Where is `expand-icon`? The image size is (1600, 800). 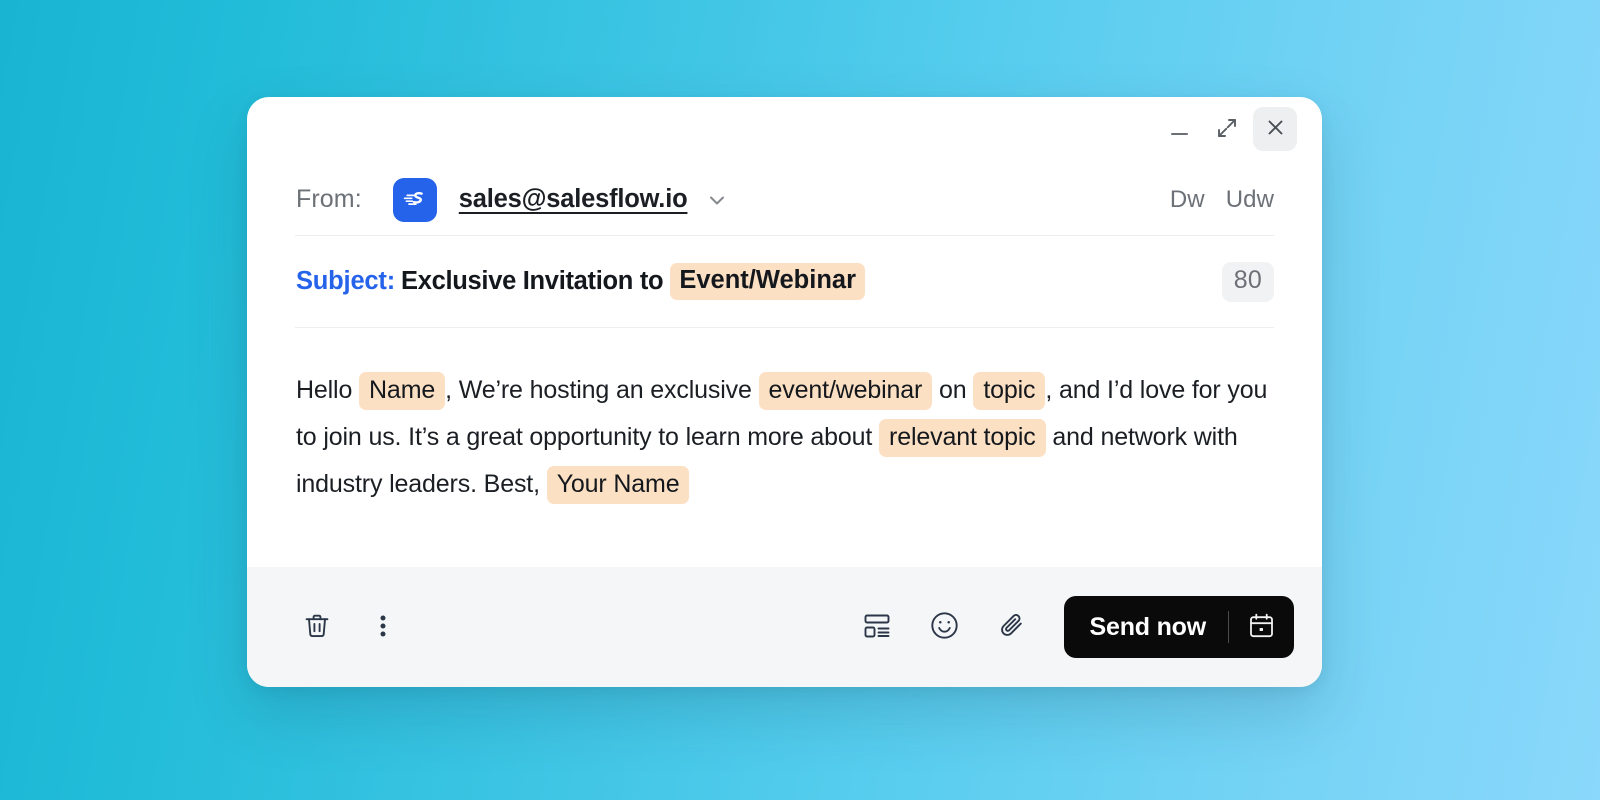 expand-icon is located at coordinates (1227, 129).